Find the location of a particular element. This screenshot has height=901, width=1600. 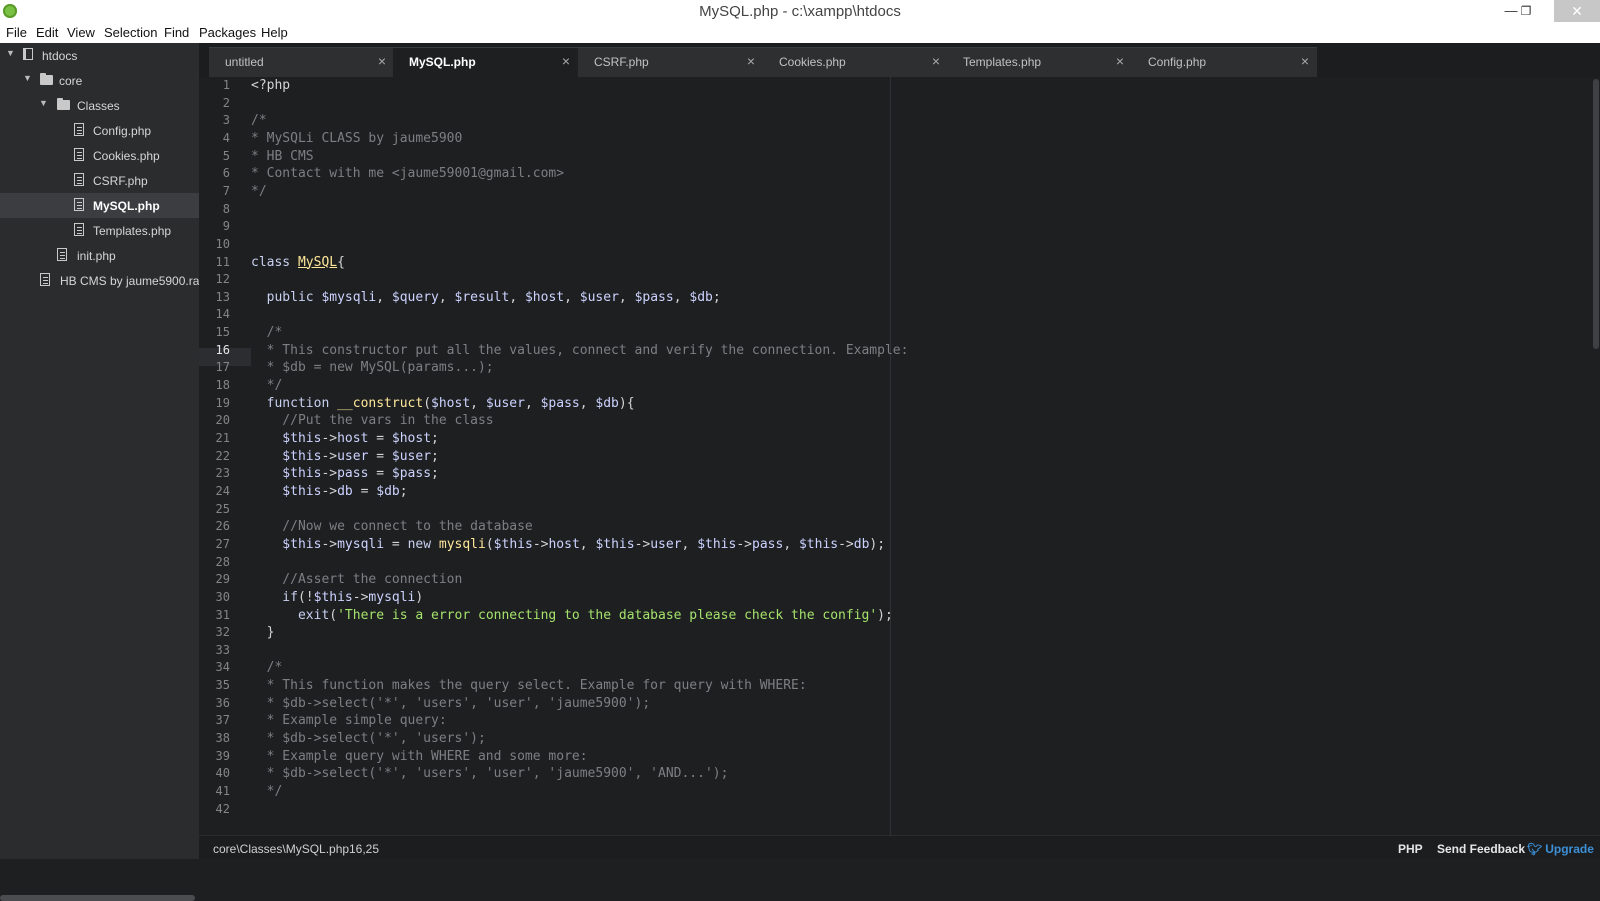

tree-item-csrf-php: CSRF.php is located at coordinates (99, 180).